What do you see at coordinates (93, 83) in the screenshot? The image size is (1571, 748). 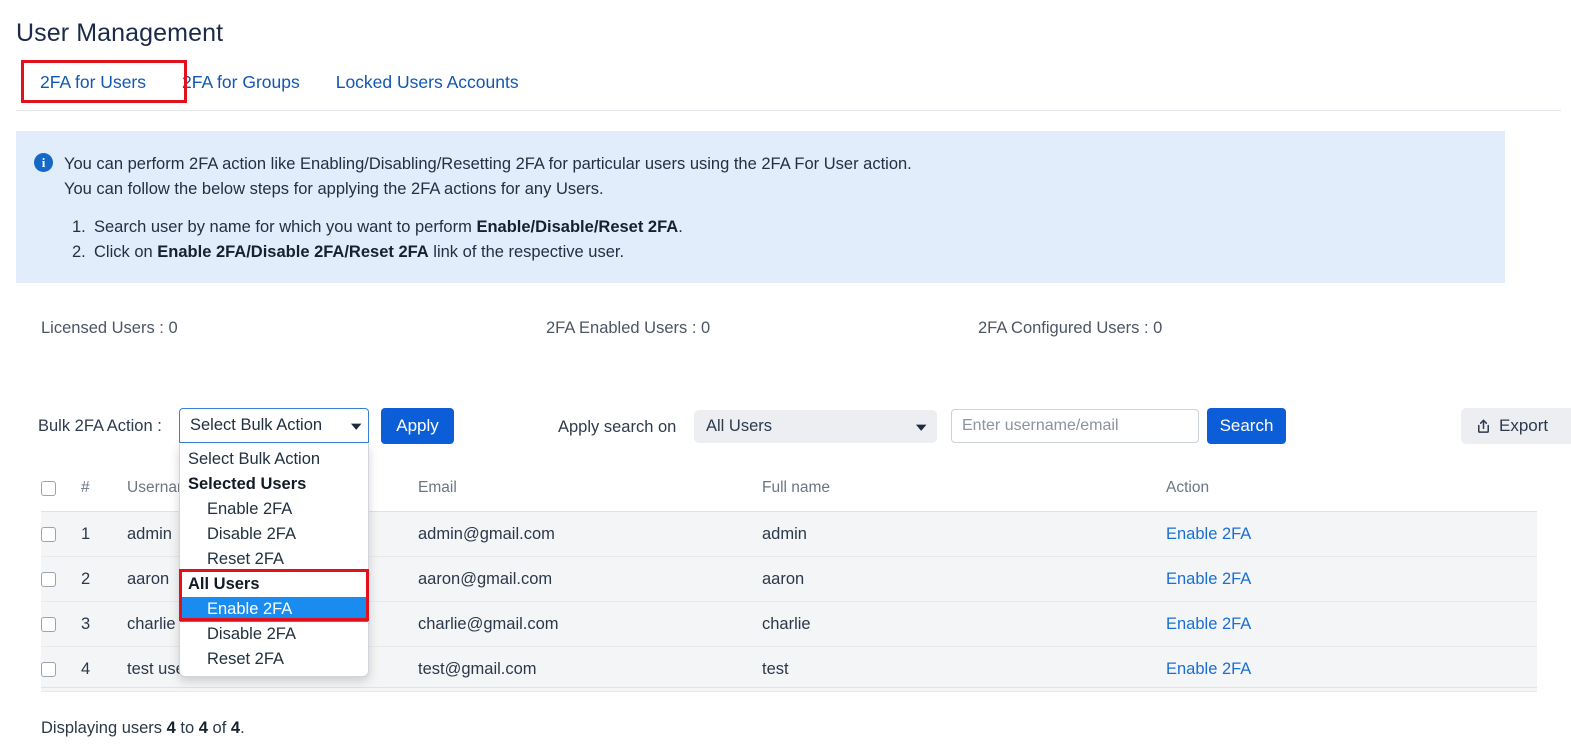 I see `tab-2fa-for-users: 2FA for Users` at bounding box center [93, 83].